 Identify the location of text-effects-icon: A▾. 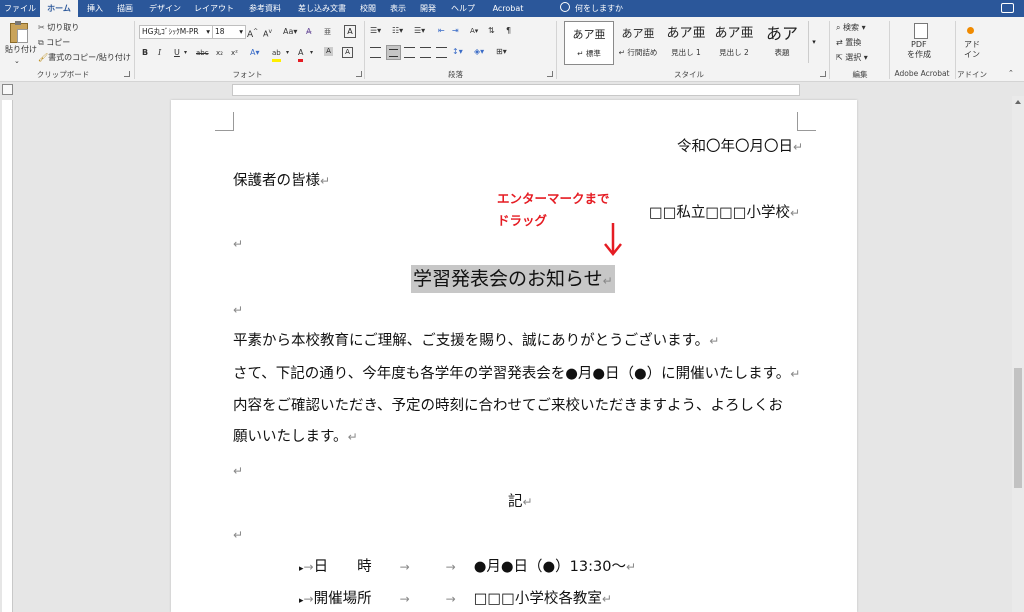
(255, 53).